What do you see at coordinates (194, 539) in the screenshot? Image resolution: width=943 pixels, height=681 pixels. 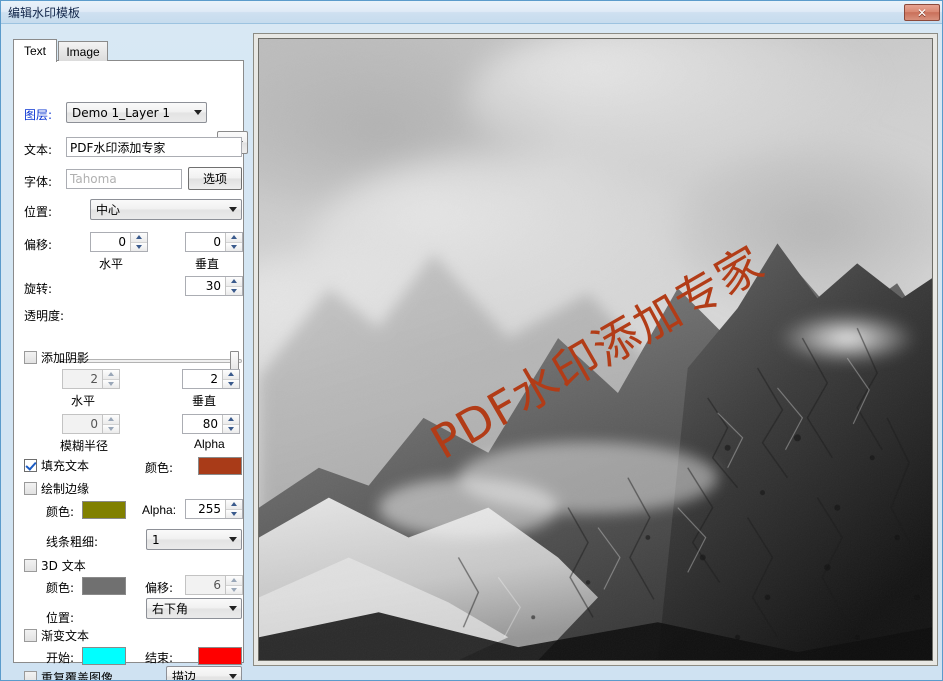 I see `line-thickness-select: 1` at bounding box center [194, 539].